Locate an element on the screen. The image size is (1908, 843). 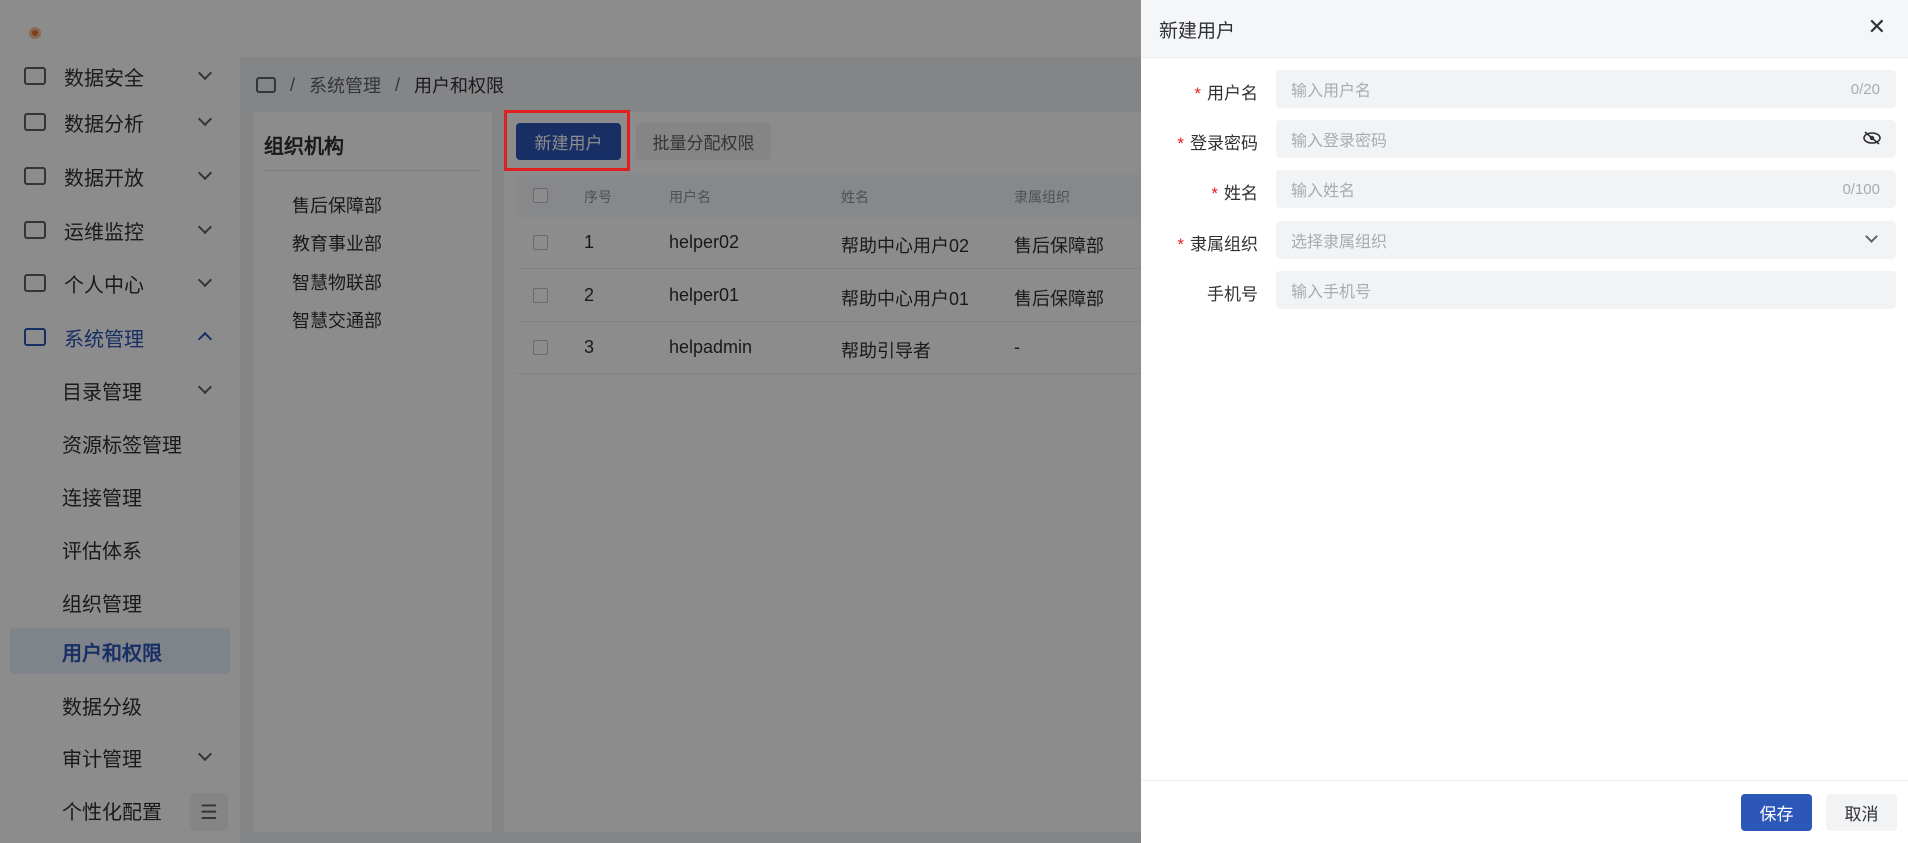
password-label: * 登录密码 is located at coordinates (1217, 143).